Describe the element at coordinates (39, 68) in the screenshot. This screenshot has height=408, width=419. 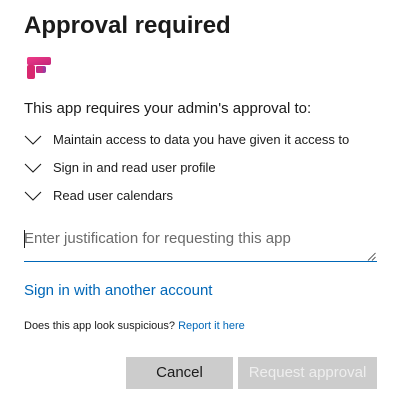
I see `app-logo-icon` at that location.